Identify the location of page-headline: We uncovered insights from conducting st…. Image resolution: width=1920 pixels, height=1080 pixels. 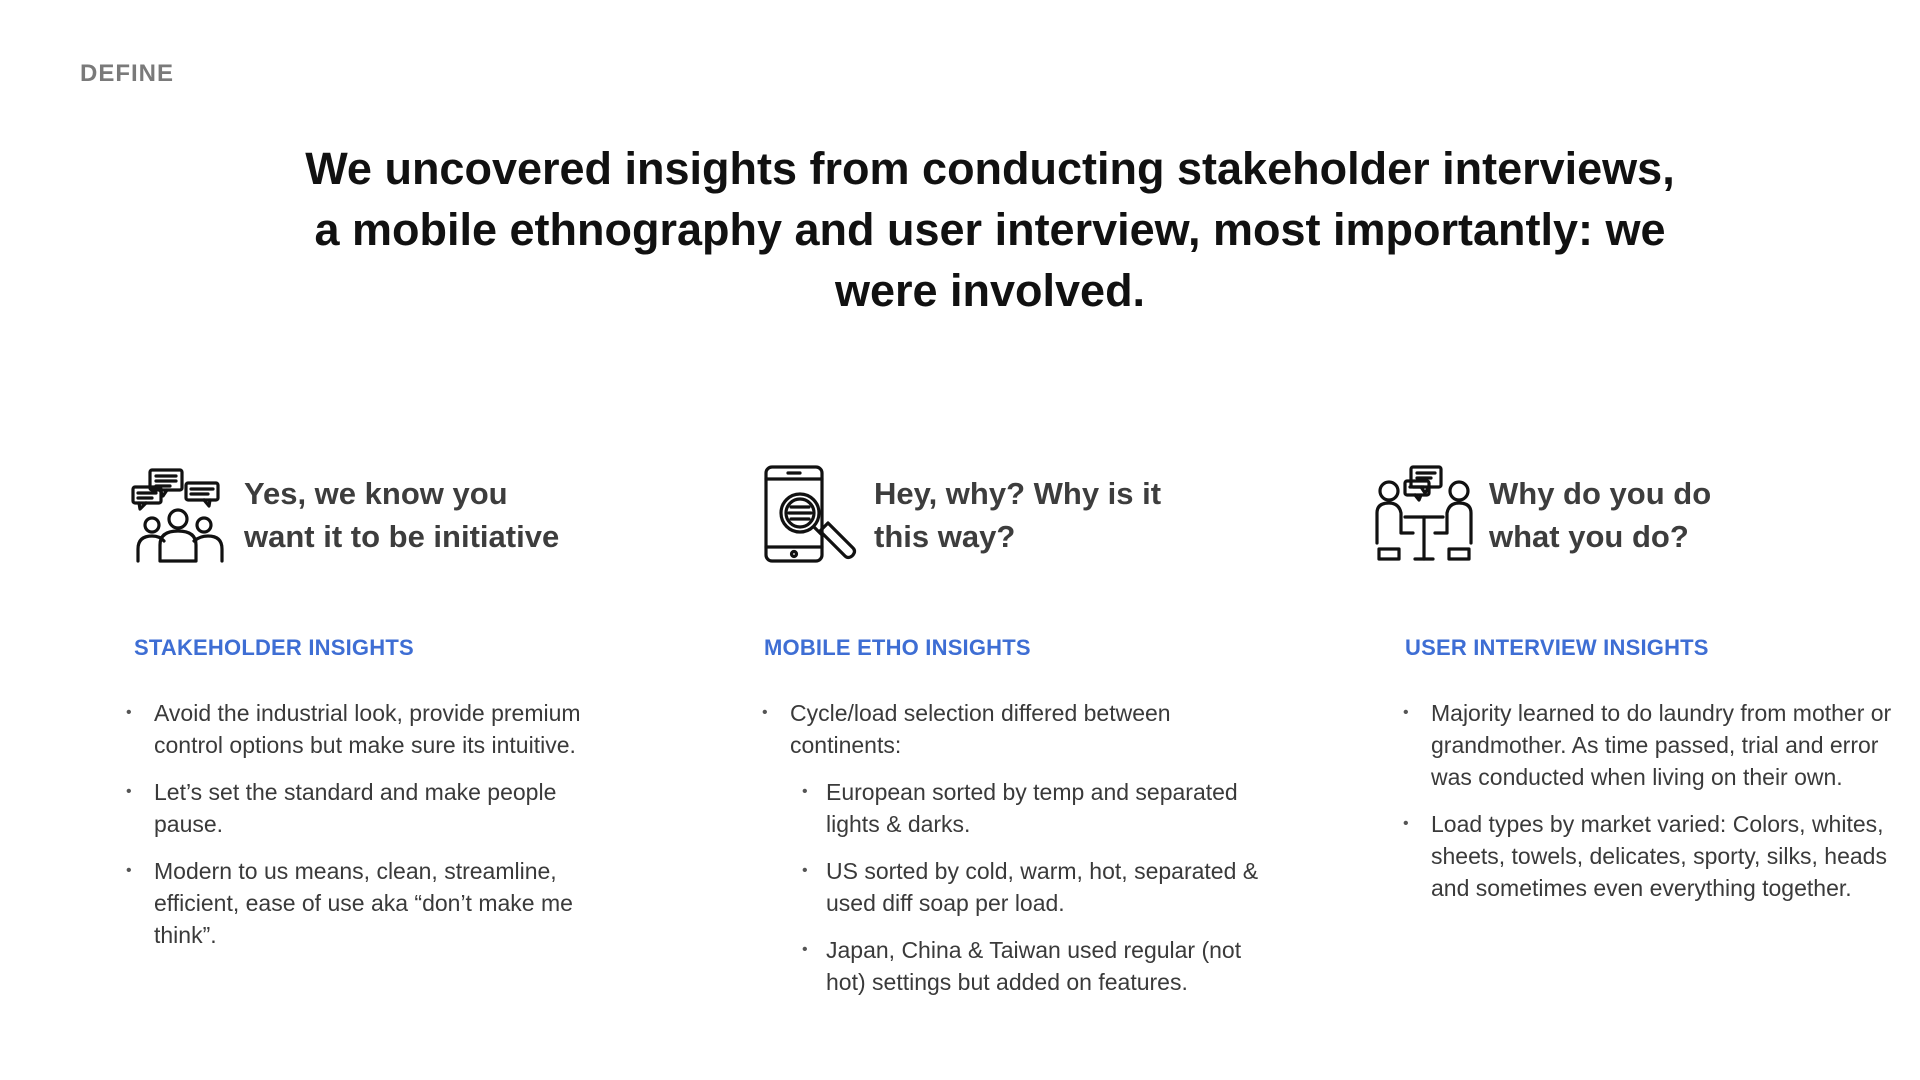
(990, 229).